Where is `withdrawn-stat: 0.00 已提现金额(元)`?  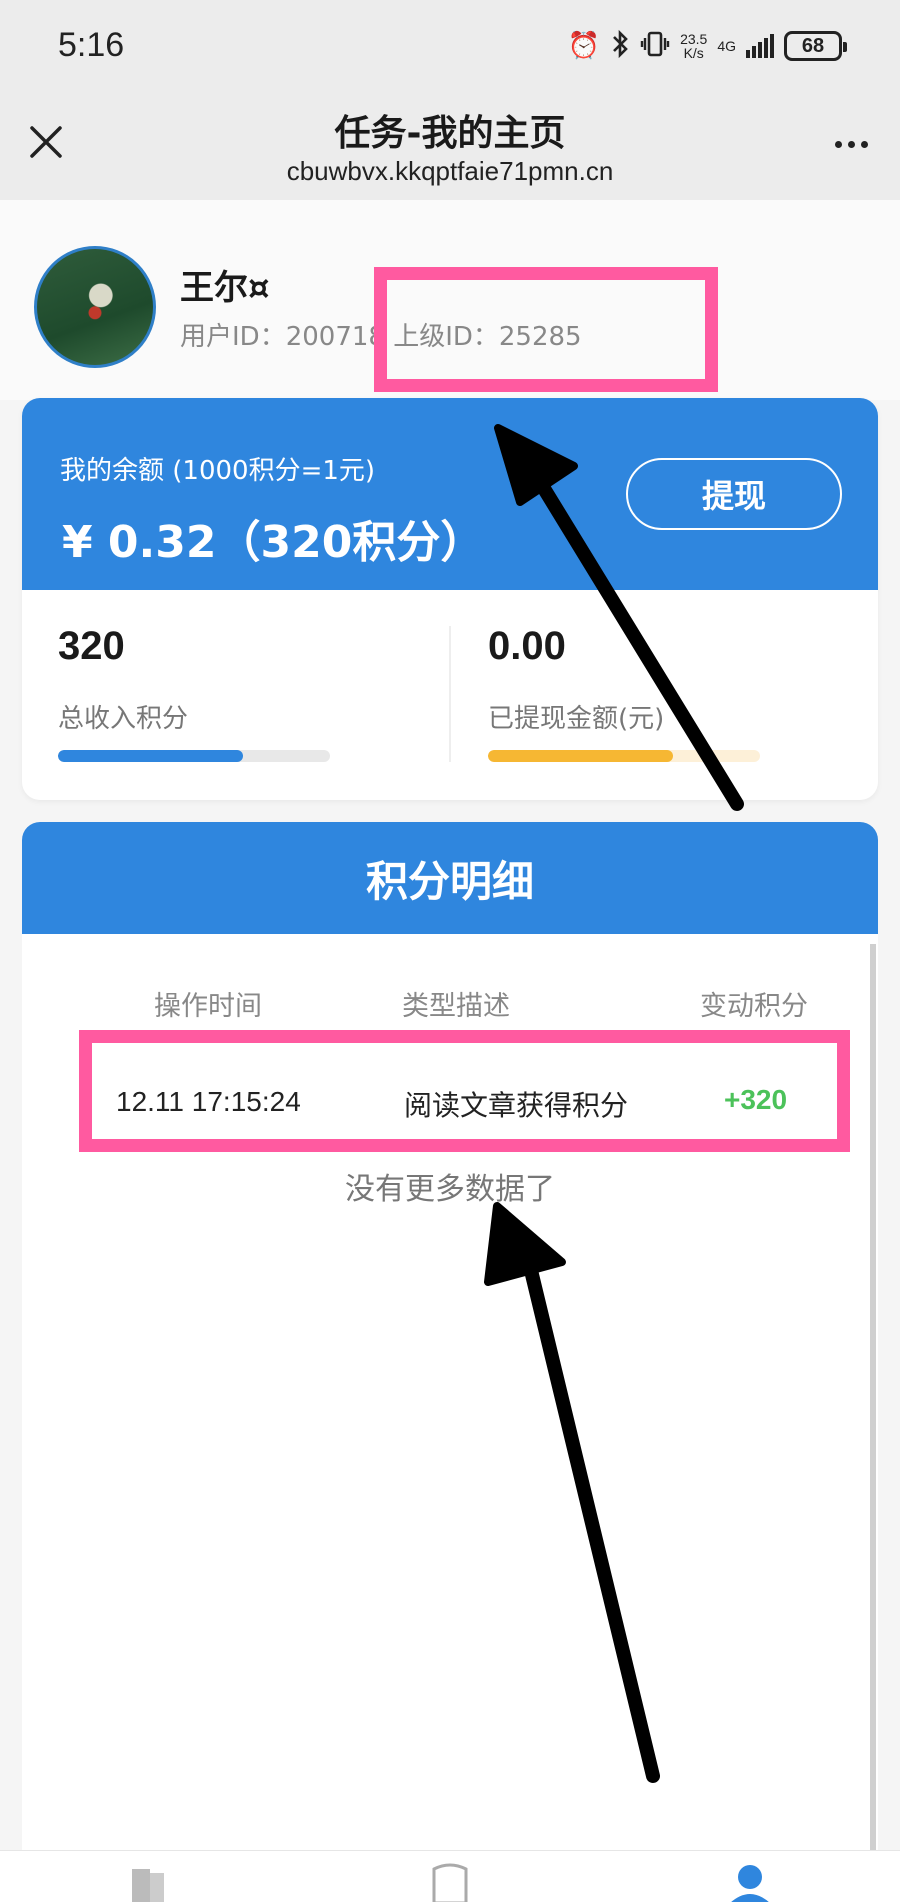
withdrawn-stat: 0.00 已提现金额(元) is located at coordinates (664, 695).